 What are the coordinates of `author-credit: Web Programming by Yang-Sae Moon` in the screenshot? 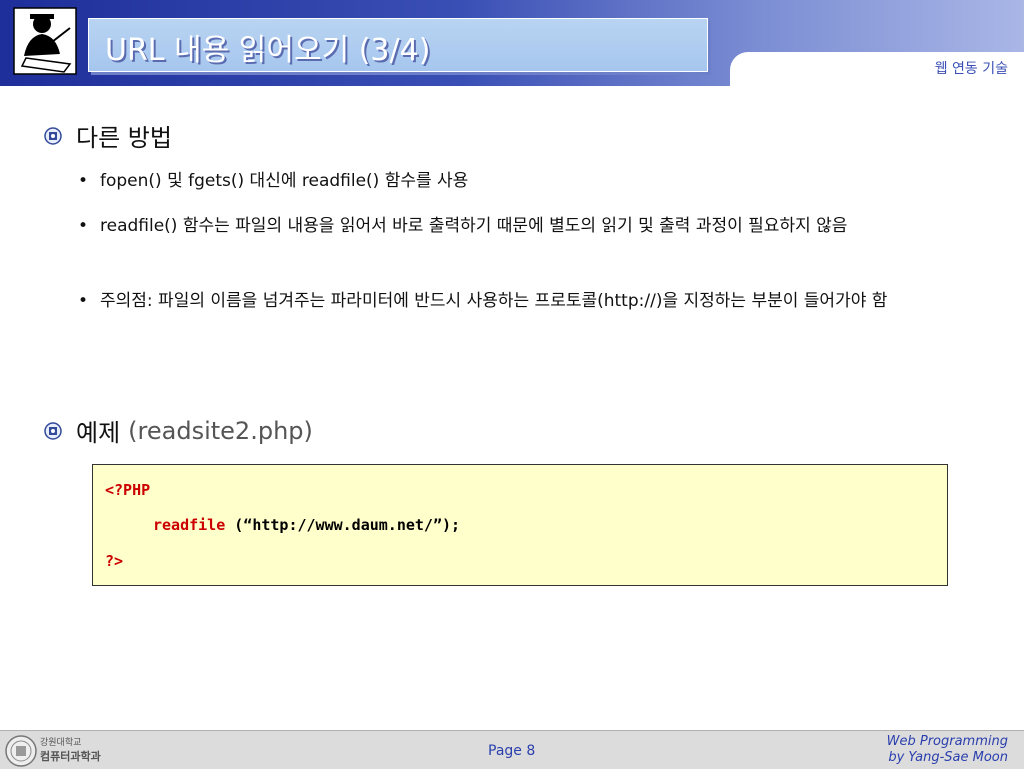 It's located at (947, 750).